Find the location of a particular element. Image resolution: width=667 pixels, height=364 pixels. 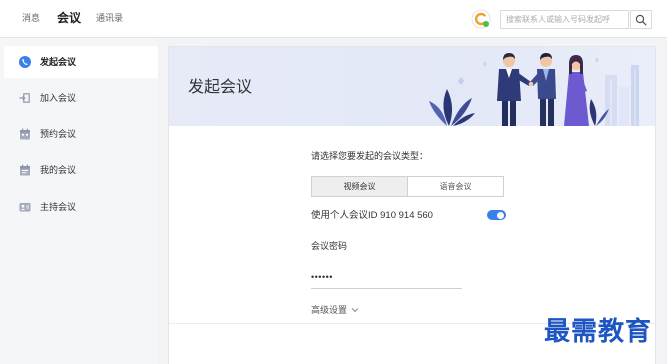

handshake-illustration is located at coordinates (534, 89).